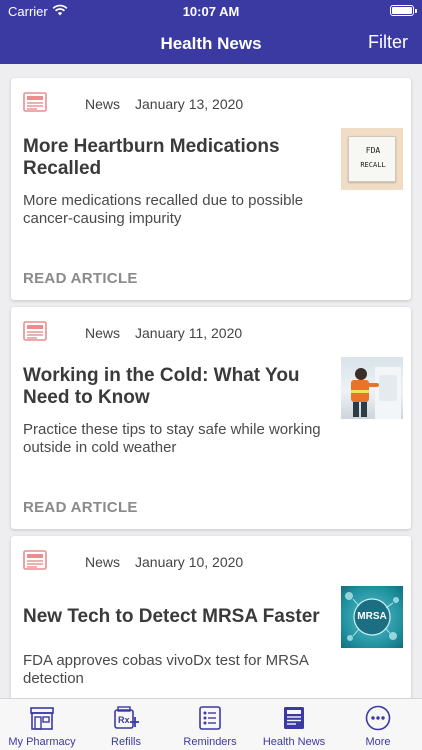 This screenshot has height=750, width=422. I want to click on article-thumbnail, so click(372, 388).